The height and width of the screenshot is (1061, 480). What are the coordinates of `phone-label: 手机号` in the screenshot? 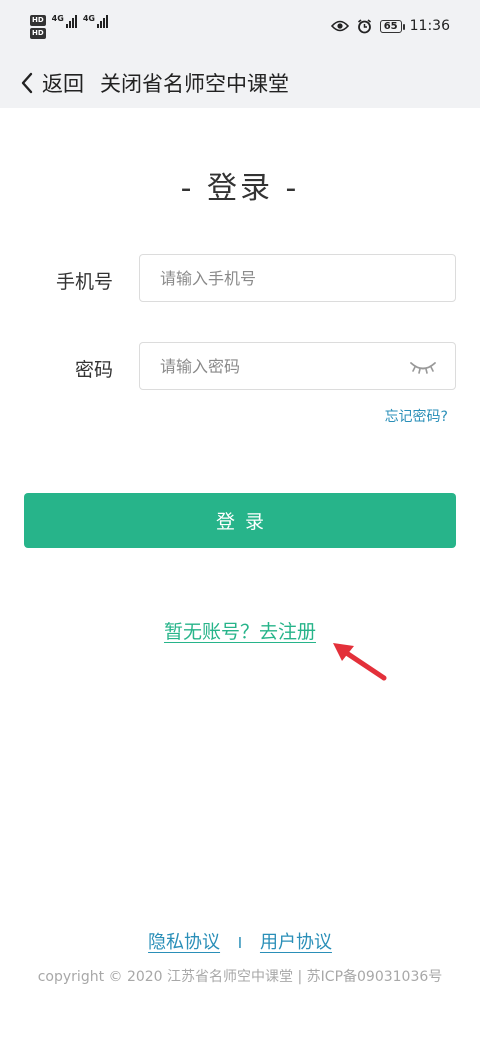 It's located at (84, 282).